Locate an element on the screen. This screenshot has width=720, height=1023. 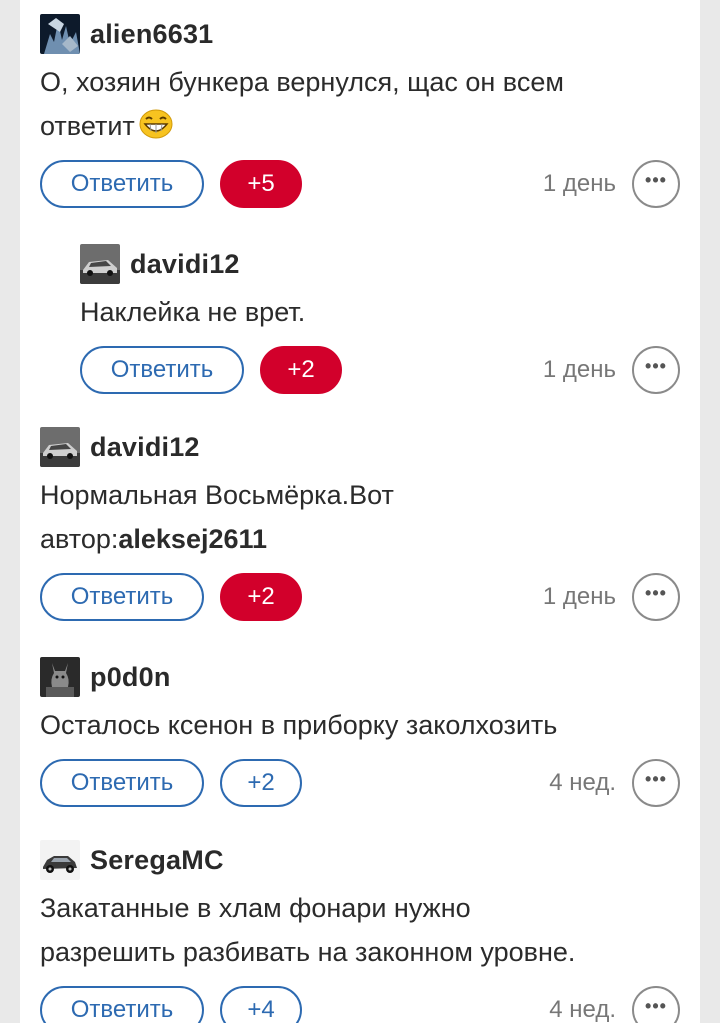
comment-header: SeregaMC is located at coordinates (360, 860).